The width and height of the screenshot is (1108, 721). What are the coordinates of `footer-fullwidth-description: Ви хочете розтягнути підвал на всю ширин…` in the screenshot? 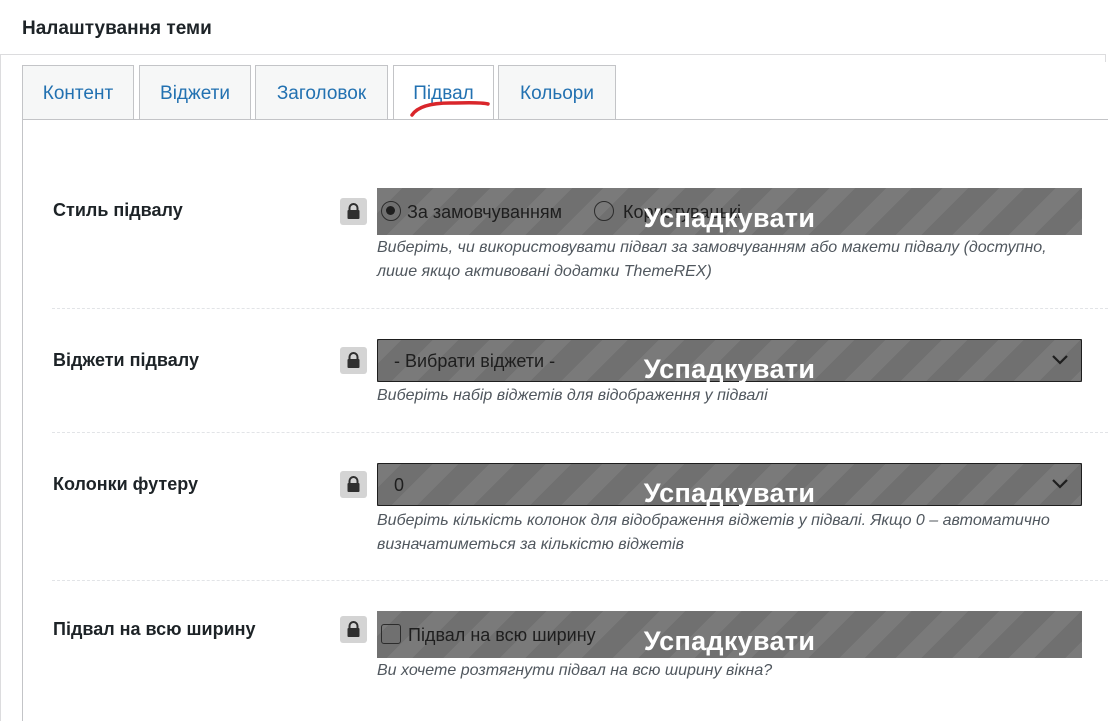 It's located at (575, 670).